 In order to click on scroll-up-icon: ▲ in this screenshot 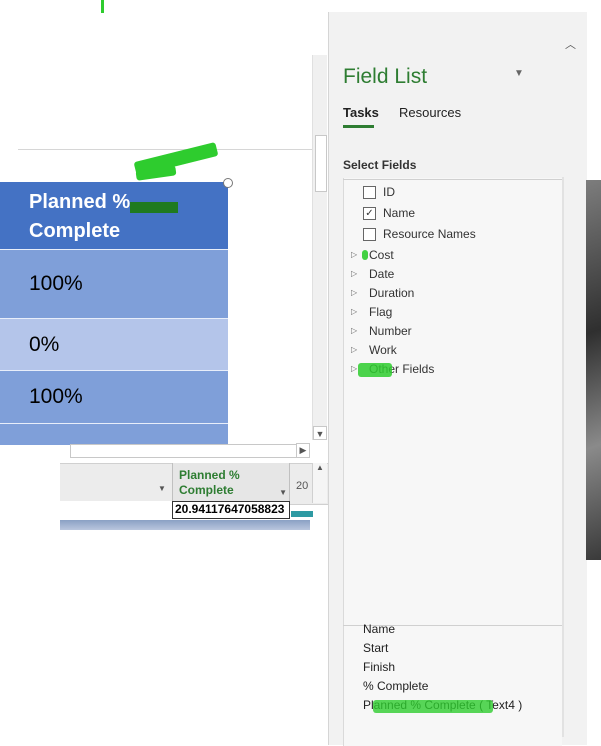, I will do `click(319, 483)`.